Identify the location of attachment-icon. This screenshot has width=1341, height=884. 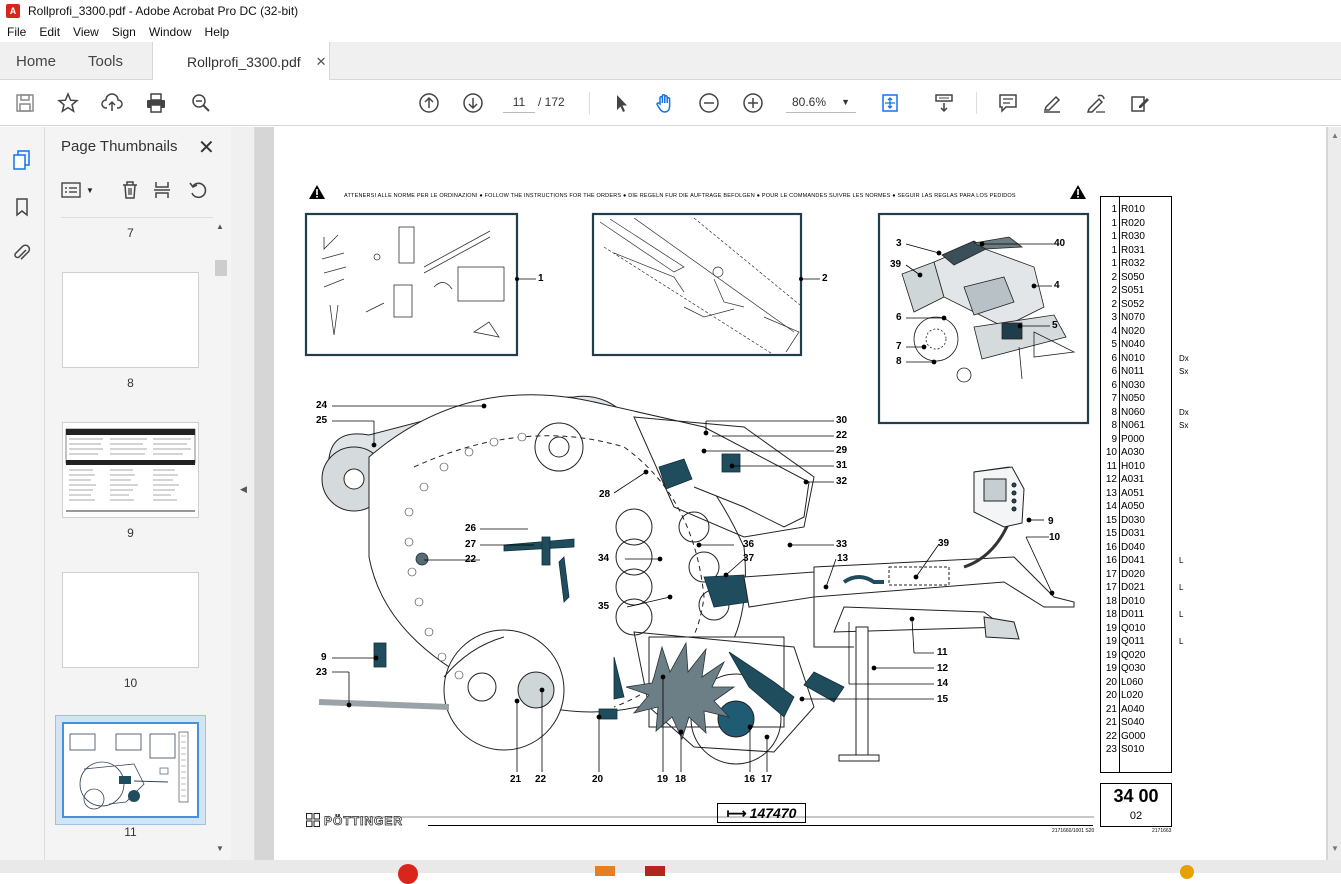
(22, 253).